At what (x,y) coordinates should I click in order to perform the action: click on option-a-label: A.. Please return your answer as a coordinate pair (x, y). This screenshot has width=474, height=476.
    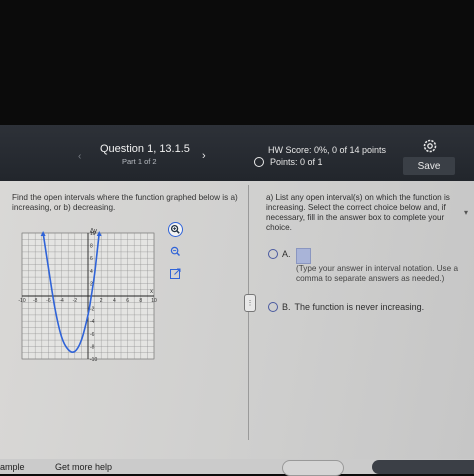
    Looking at the image, I should click on (286, 254).